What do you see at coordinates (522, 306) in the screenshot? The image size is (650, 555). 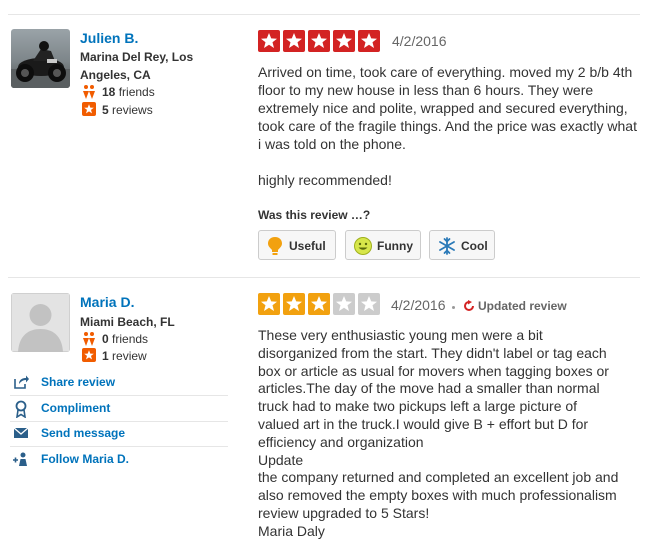 I see `updated-review-label: Updated review` at bounding box center [522, 306].